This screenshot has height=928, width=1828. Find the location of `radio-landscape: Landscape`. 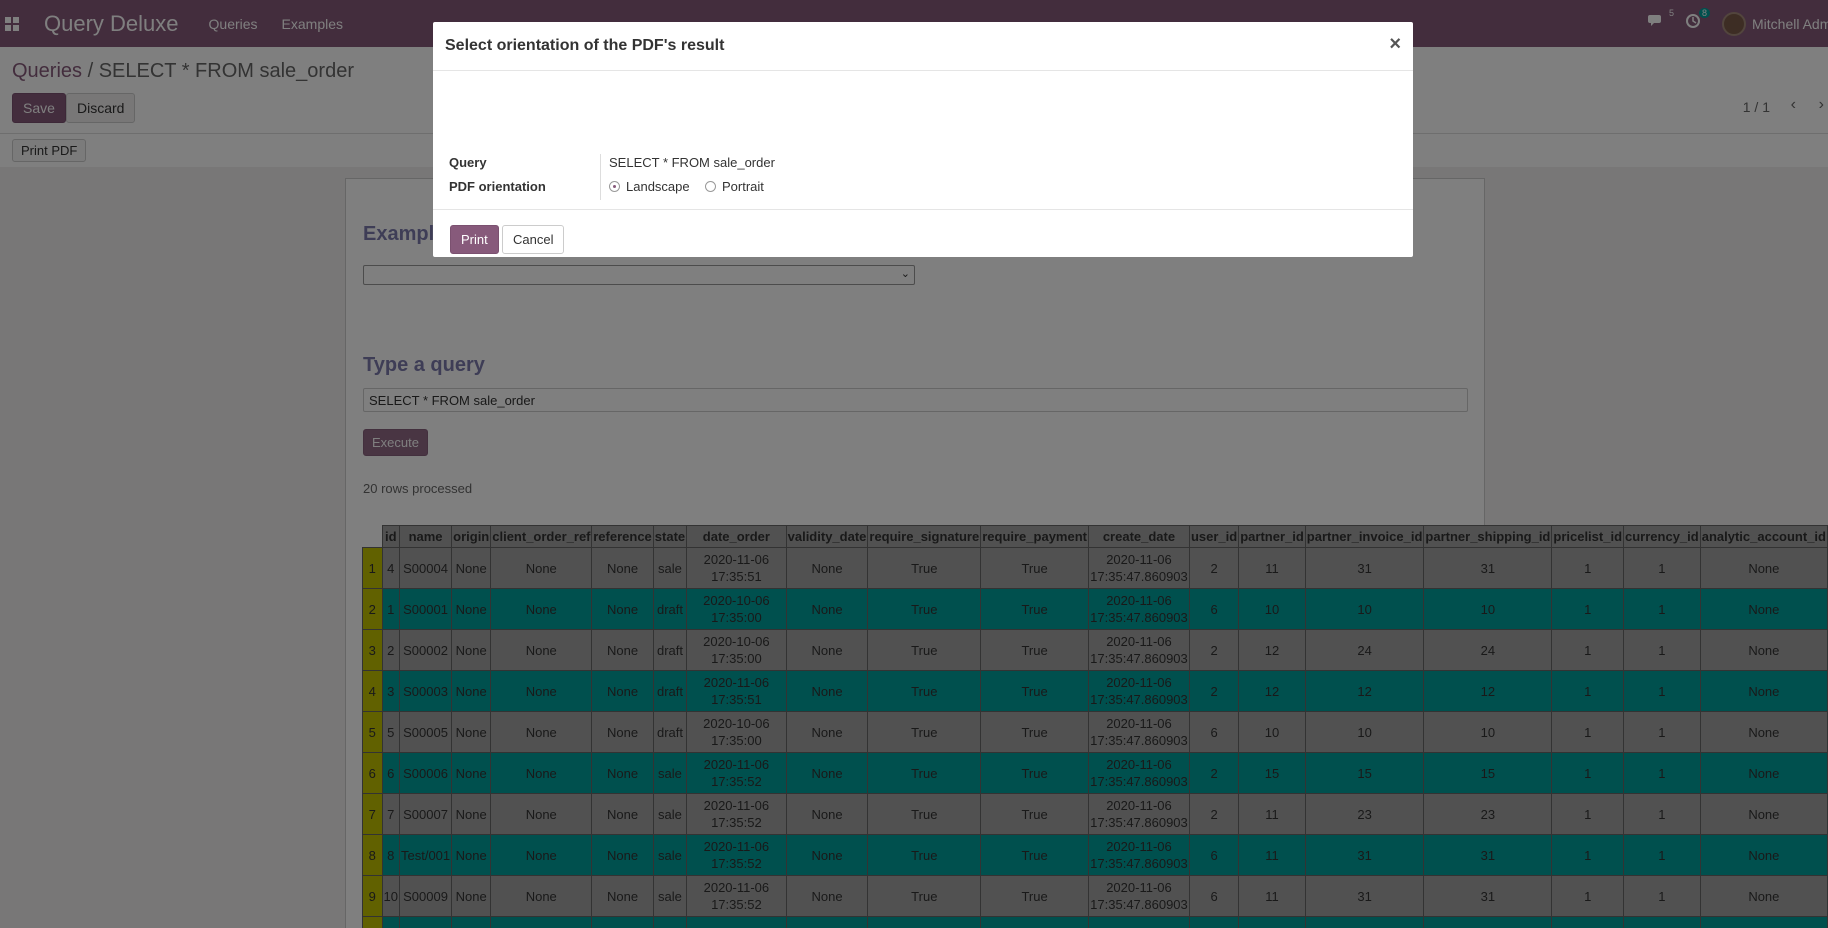

radio-landscape: Landscape is located at coordinates (649, 186).